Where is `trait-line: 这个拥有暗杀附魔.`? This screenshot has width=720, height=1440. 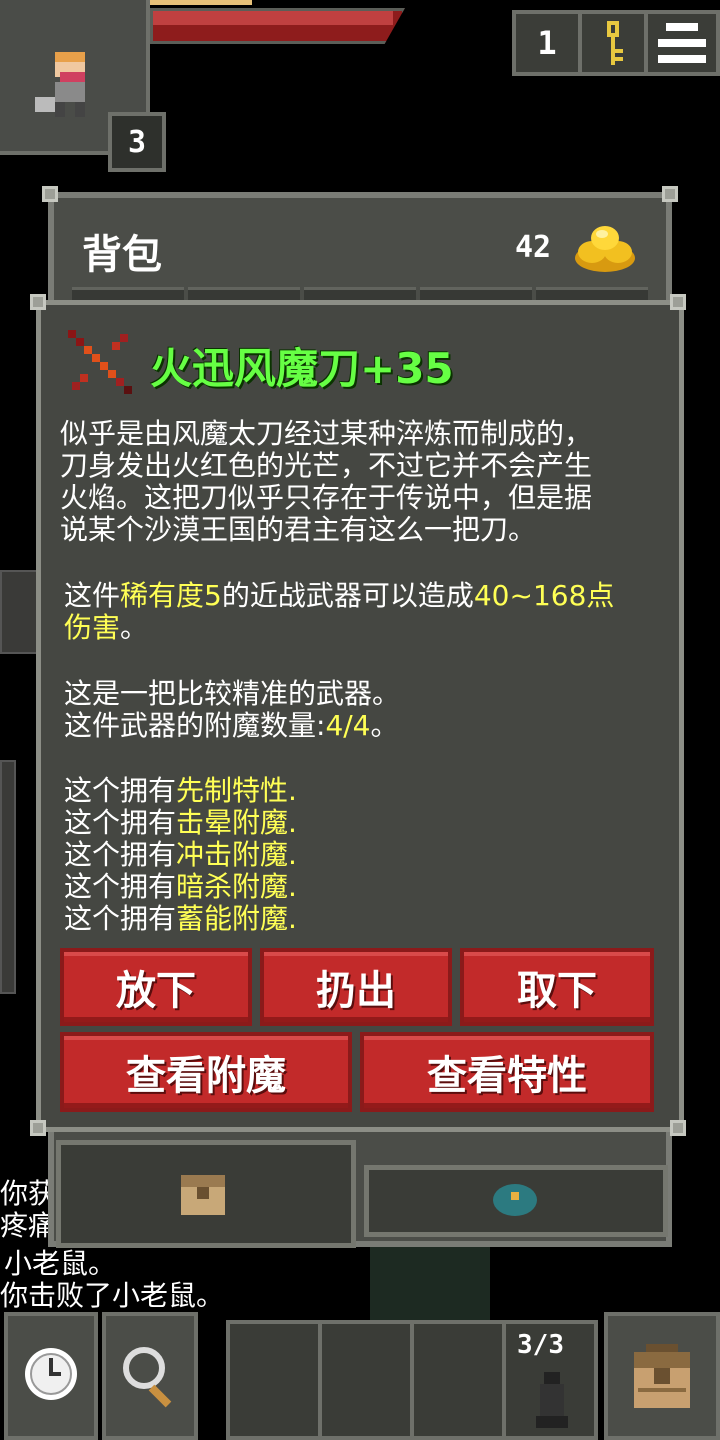 trait-line: 这个拥有暗杀附魔. is located at coordinates (180, 886).